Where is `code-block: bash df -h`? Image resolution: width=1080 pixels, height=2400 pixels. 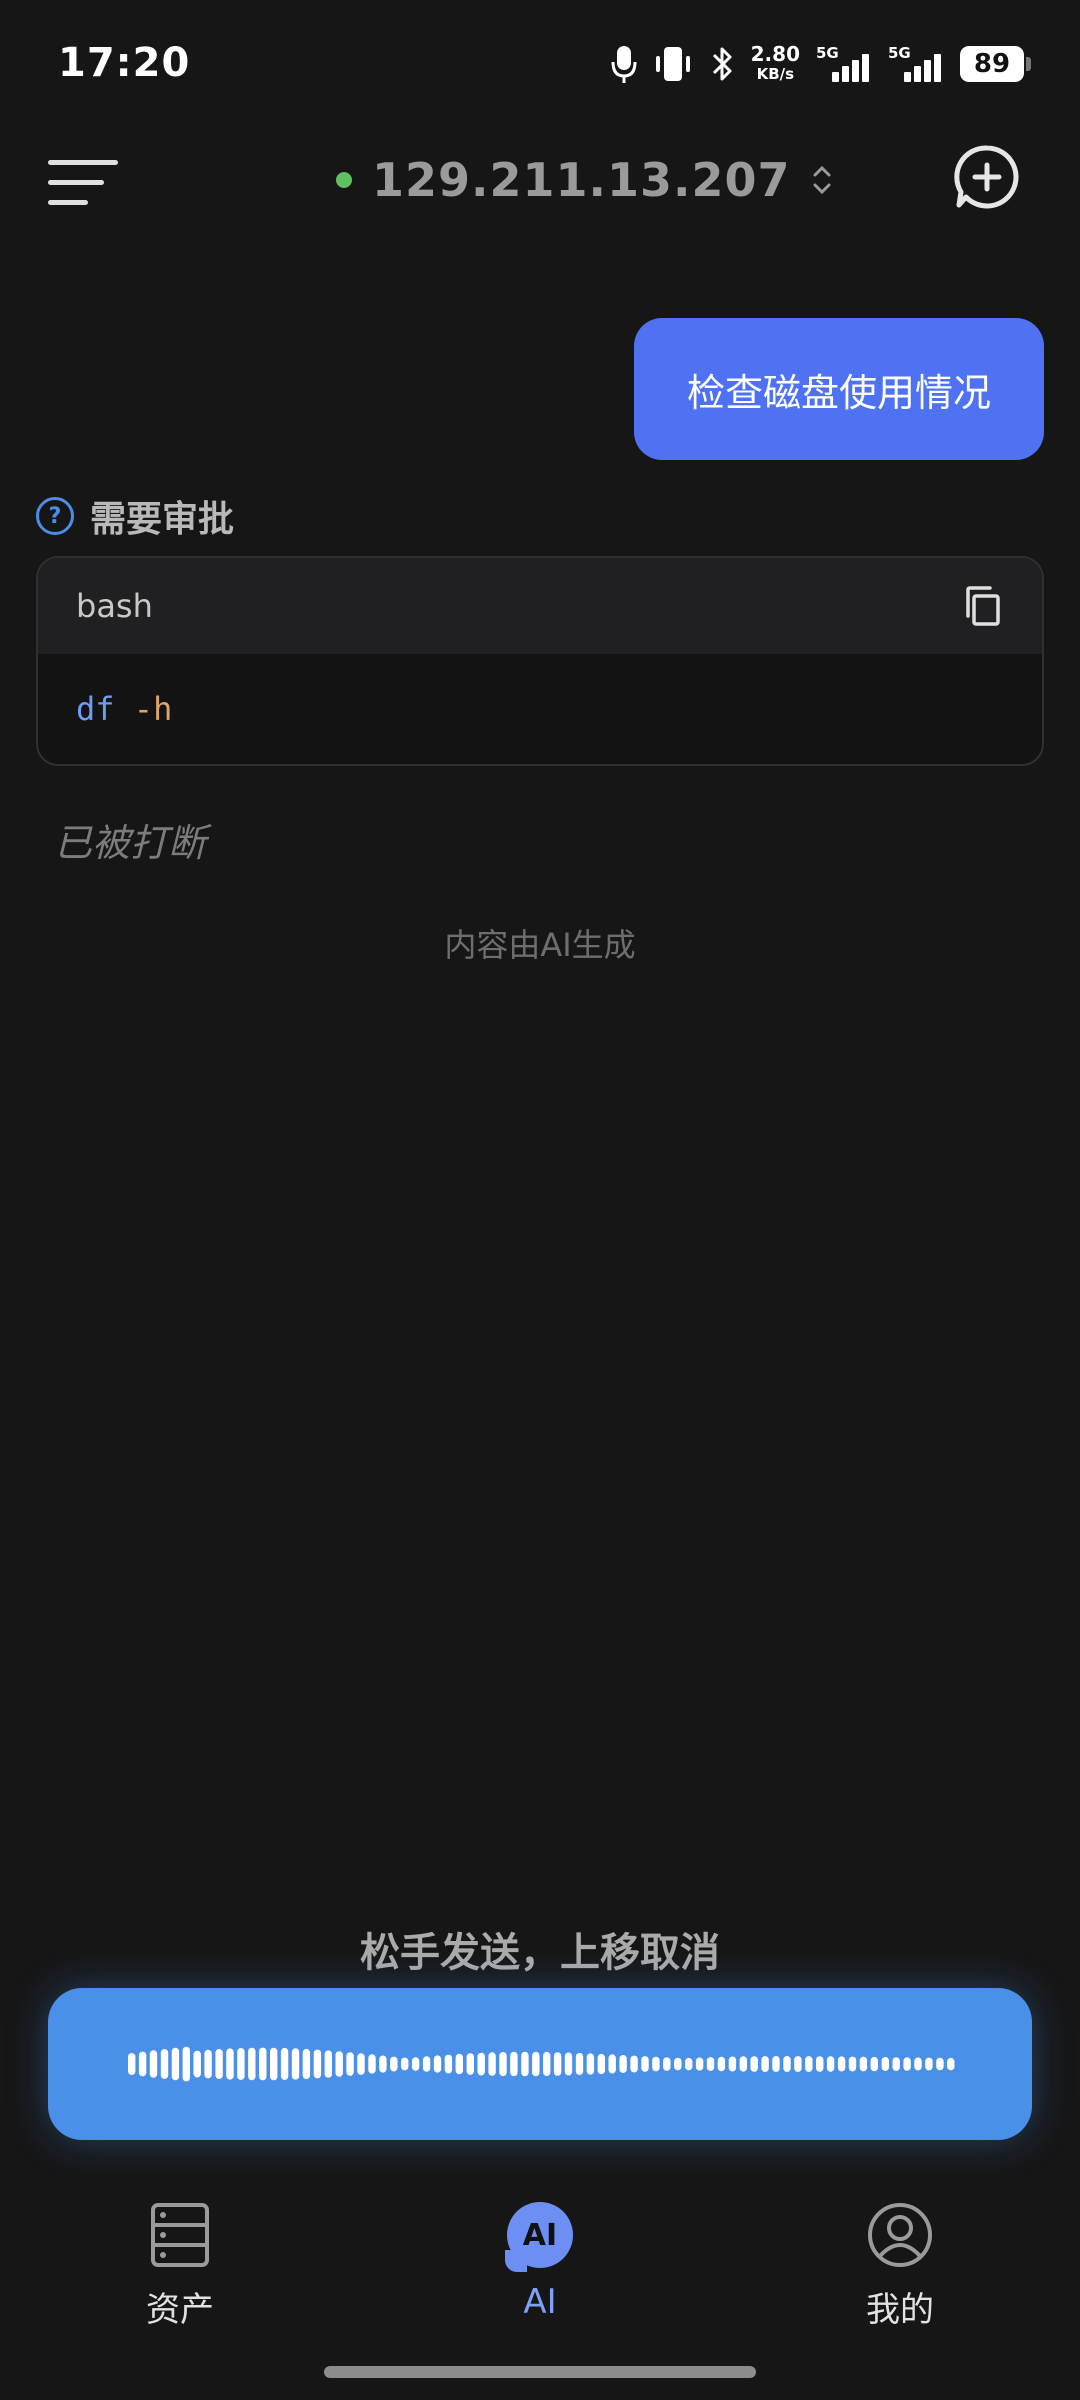 code-block: bash df -h is located at coordinates (540, 661).